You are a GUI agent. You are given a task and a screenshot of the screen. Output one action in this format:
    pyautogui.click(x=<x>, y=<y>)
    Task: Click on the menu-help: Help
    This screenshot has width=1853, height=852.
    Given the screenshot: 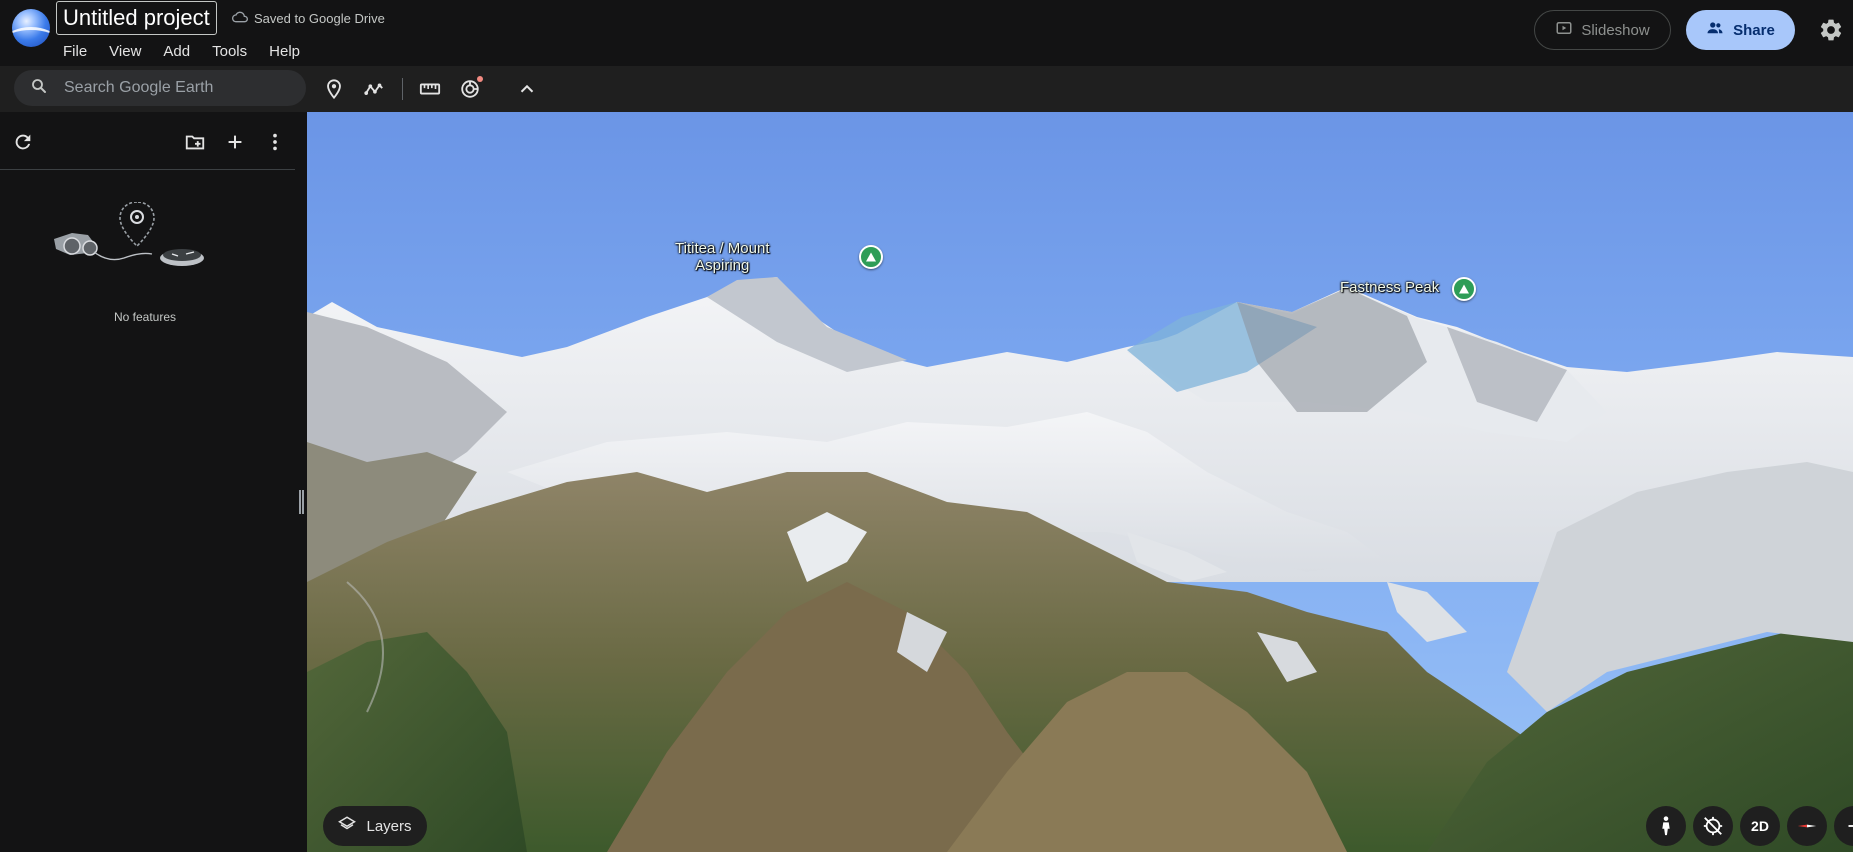 What is the action you would take?
    pyautogui.click(x=284, y=52)
    